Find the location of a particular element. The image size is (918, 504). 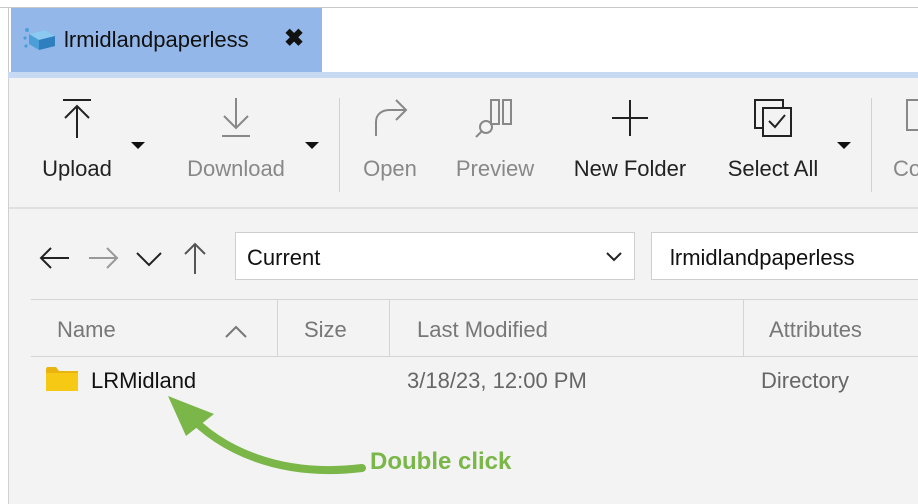

tab-lrmidlandpaperless: lrmidlandpaperless ✖ is located at coordinates (166, 40).